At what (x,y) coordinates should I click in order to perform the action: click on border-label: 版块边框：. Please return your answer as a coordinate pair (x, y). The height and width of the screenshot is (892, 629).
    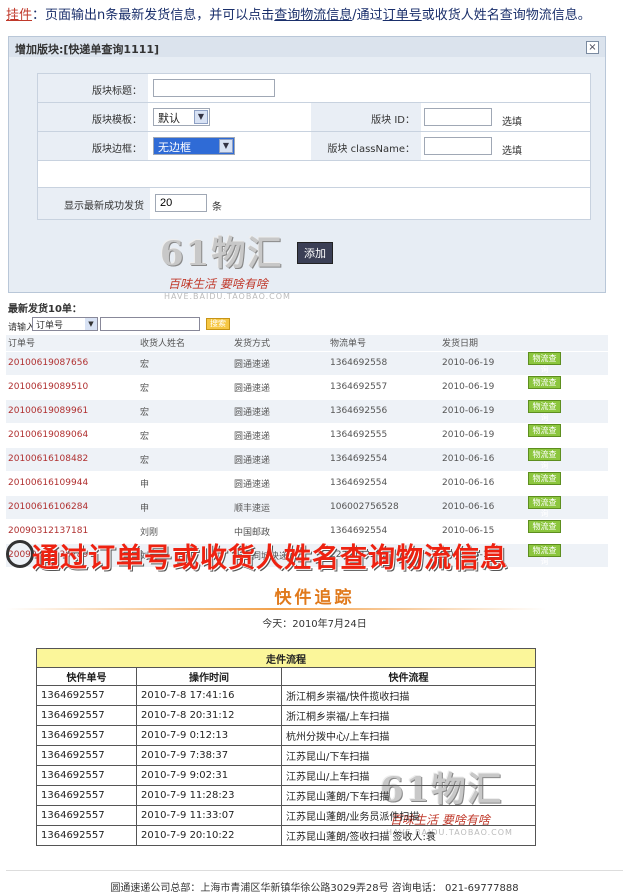
    Looking at the image, I should click on (117, 149).